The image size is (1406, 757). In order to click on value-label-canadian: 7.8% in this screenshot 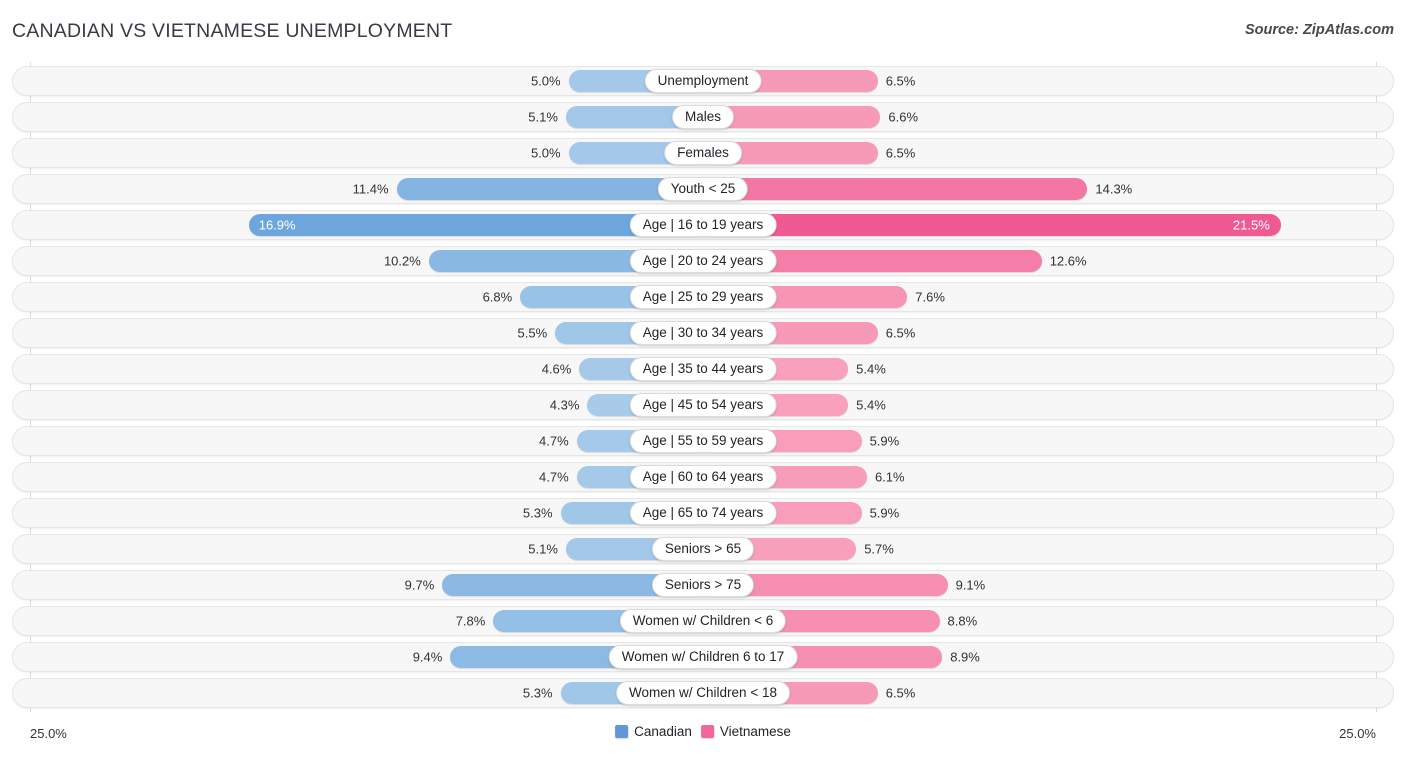, I will do `click(470, 621)`.